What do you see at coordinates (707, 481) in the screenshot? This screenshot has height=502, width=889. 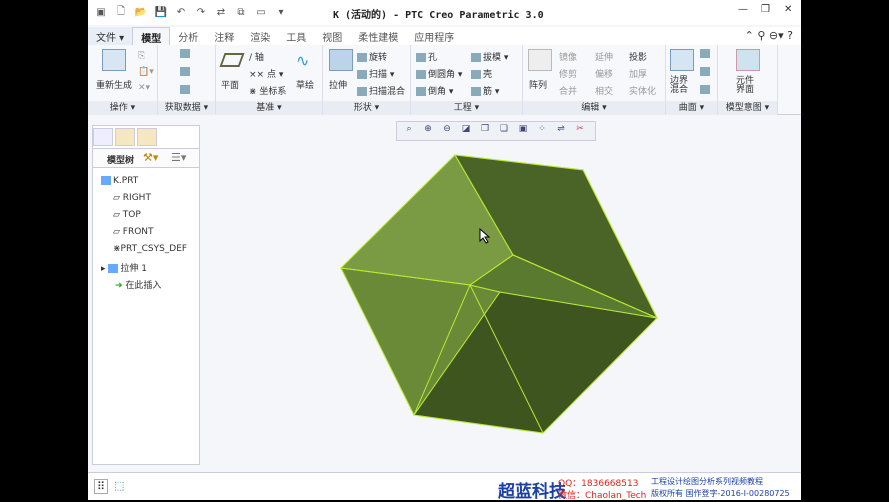 I see `watermark-series: 工程设计绘图分析系列视频教程` at bounding box center [707, 481].